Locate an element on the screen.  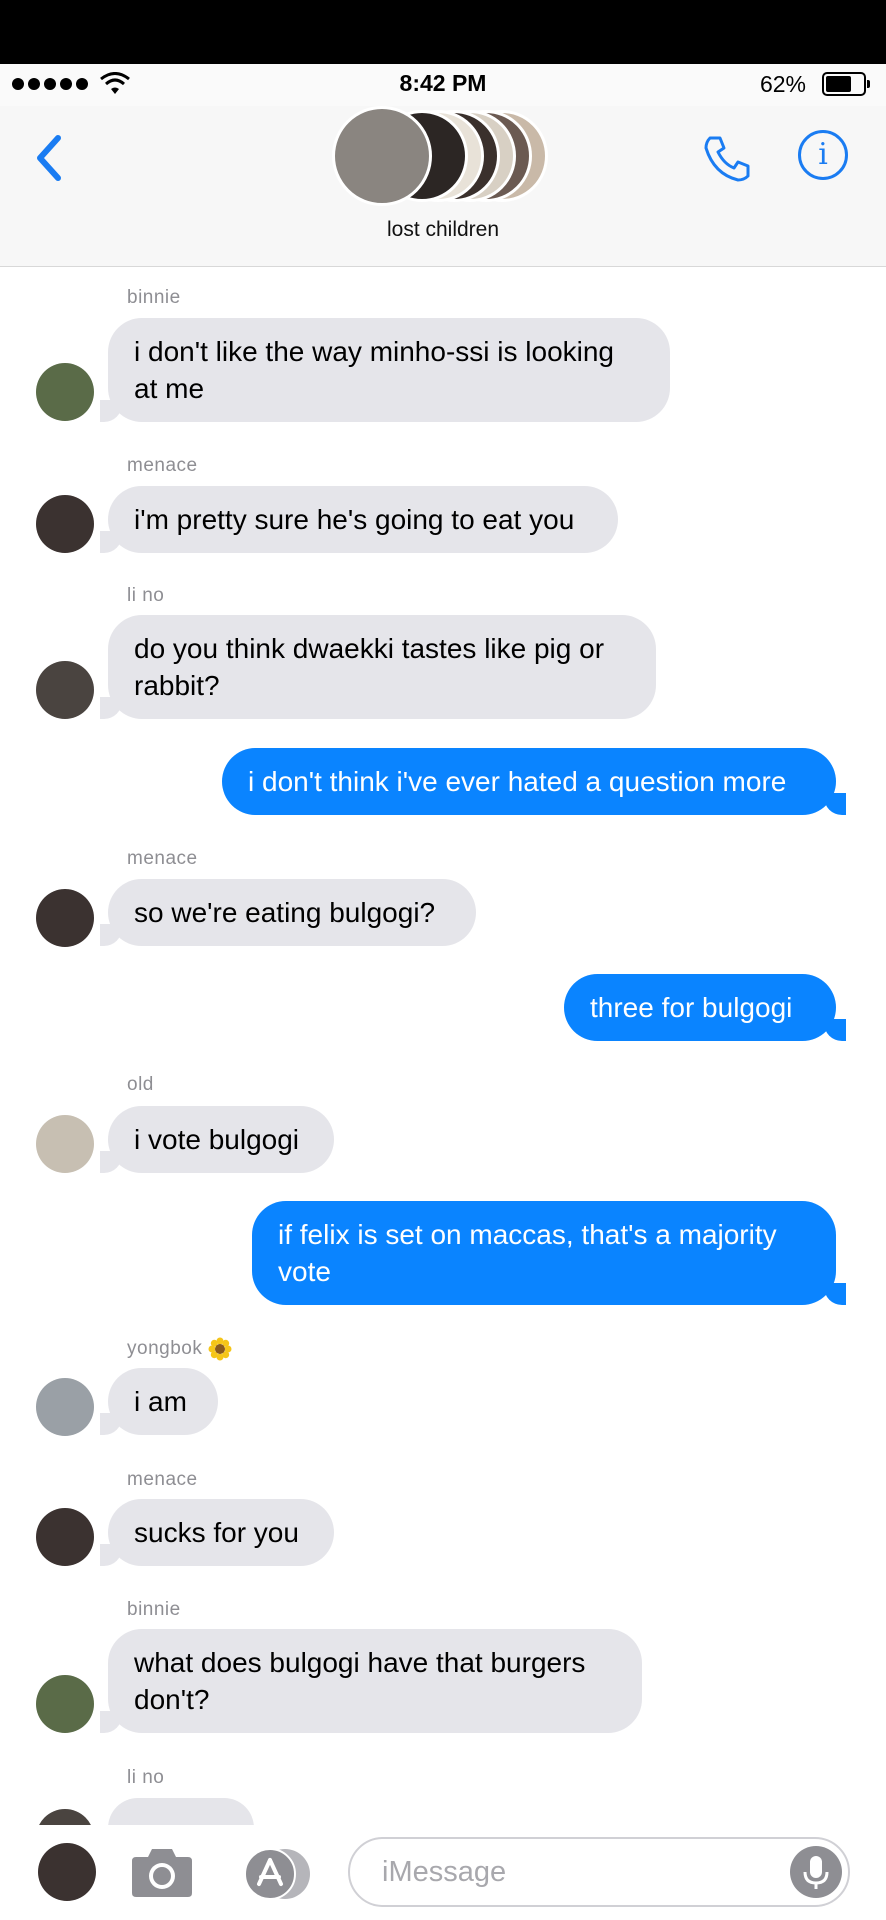
conversation-header: lost children i is located at coordinates (443, 186).